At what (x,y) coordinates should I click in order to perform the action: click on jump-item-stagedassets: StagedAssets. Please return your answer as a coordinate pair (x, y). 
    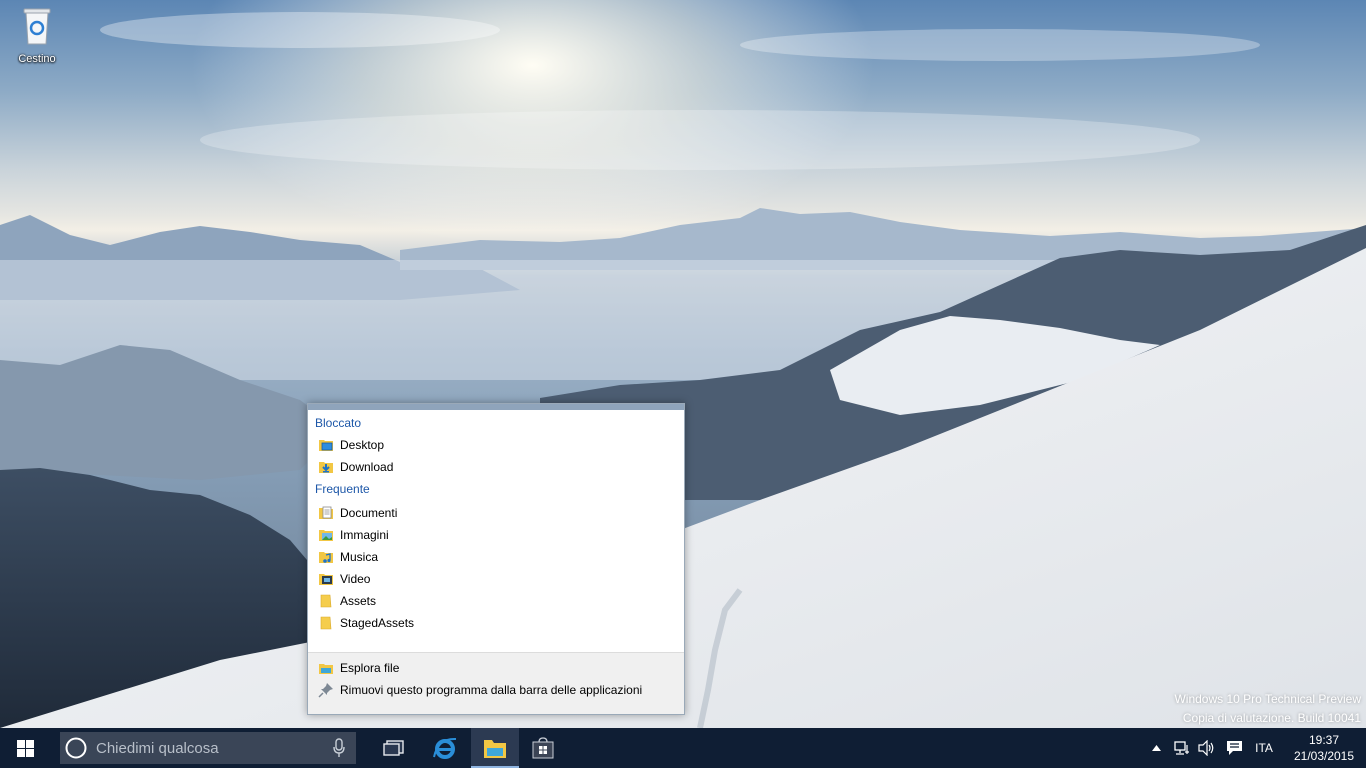
    Looking at the image, I should click on (496, 623).